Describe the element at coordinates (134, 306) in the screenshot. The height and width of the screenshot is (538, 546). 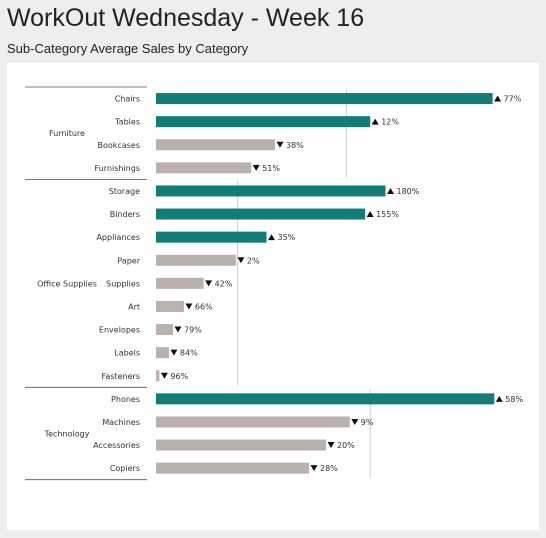
I see `subcategory-label: Art` at that location.